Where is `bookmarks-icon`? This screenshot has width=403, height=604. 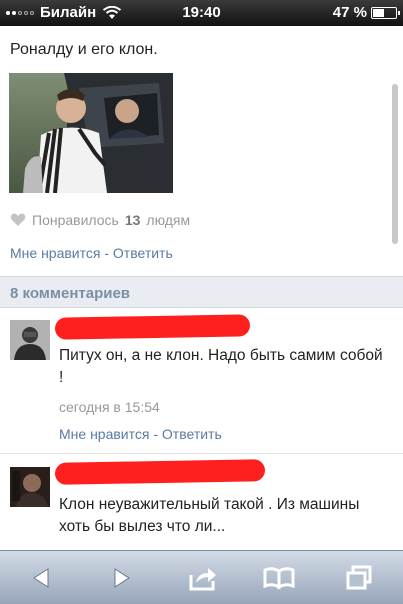 bookmarks-icon is located at coordinates (279, 578).